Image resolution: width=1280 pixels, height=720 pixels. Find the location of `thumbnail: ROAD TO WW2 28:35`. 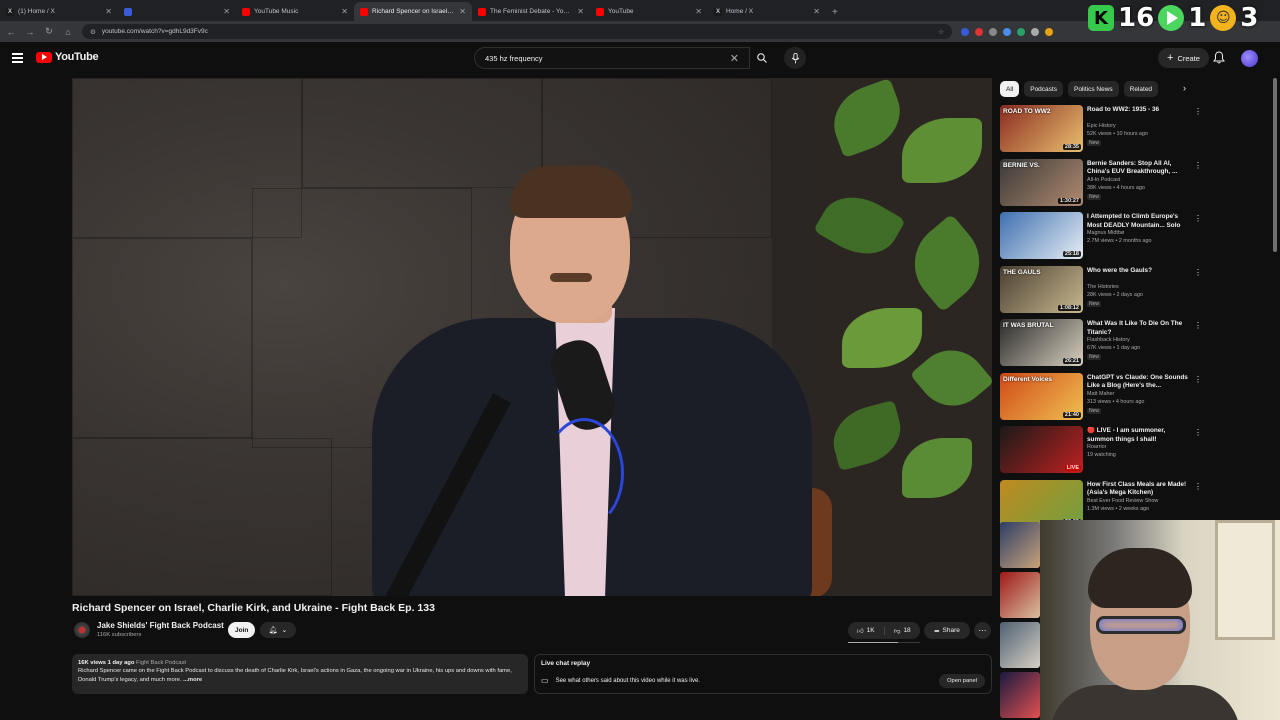

thumbnail: ROAD TO WW2 28:35 is located at coordinates (1041, 128).